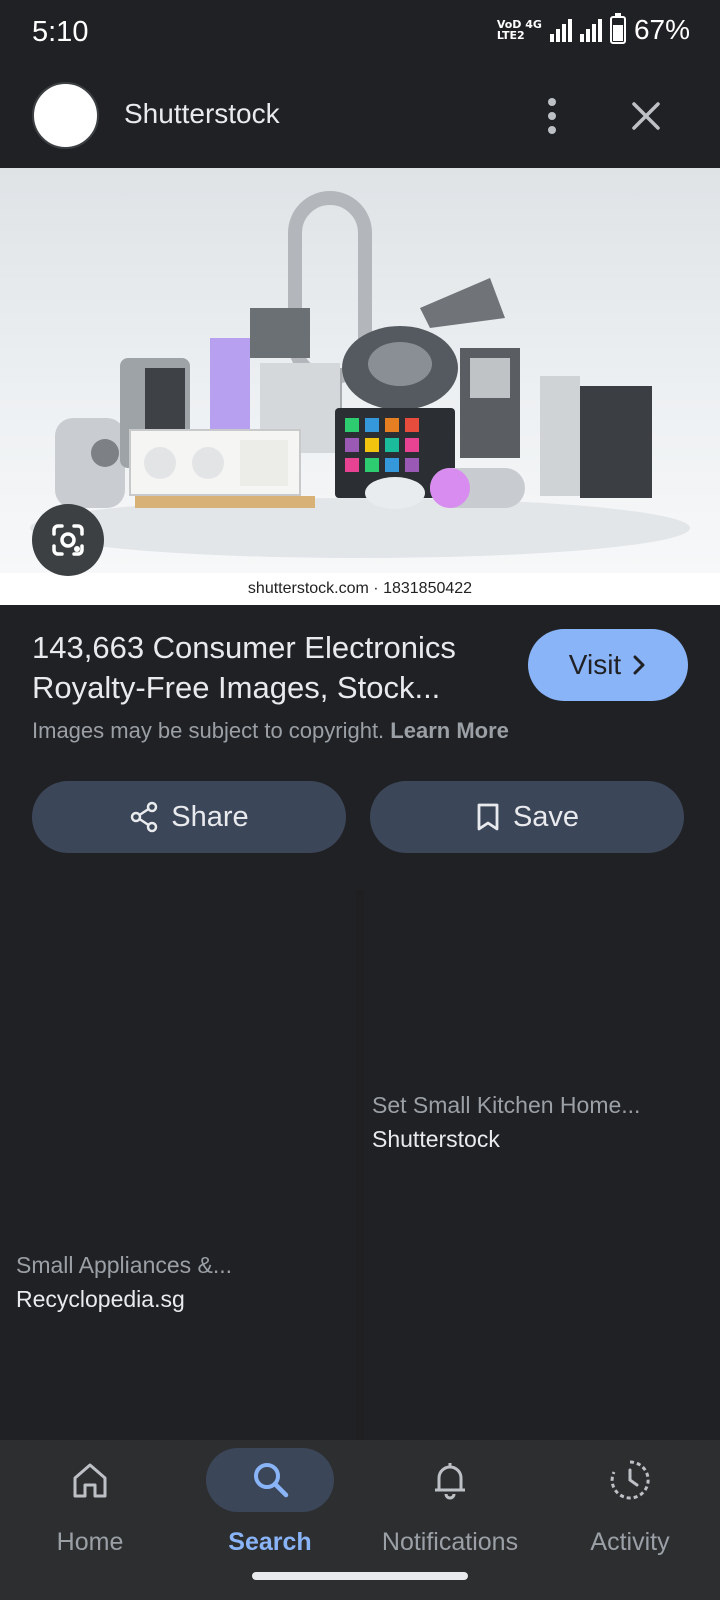 This screenshot has height=1600, width=720. I want to click on site-favicon, so click(65, 115).